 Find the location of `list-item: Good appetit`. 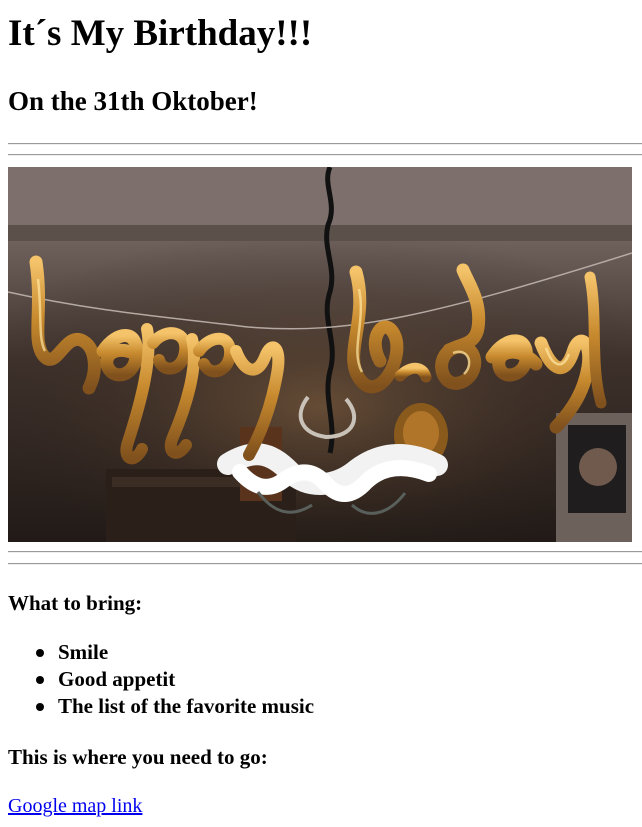

list-item: Good appetit is located at coordinates (174, 679).